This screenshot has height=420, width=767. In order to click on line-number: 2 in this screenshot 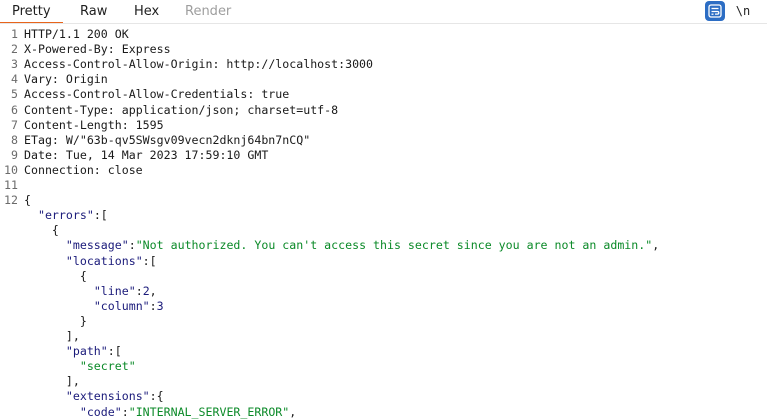, I will do `click(9, 49)`.